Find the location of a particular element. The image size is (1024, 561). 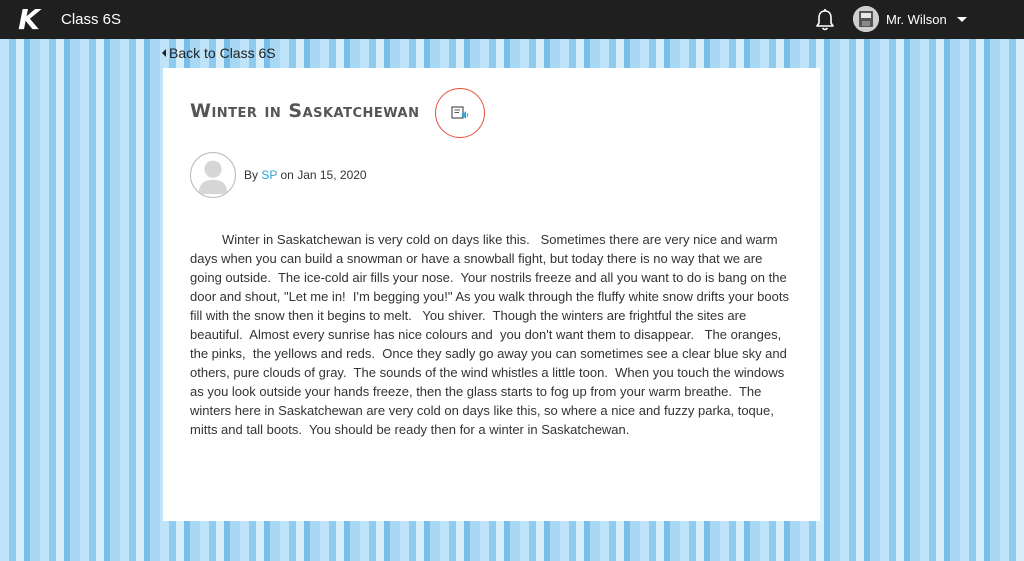

user-avatar is located at coordinates (866, 19).